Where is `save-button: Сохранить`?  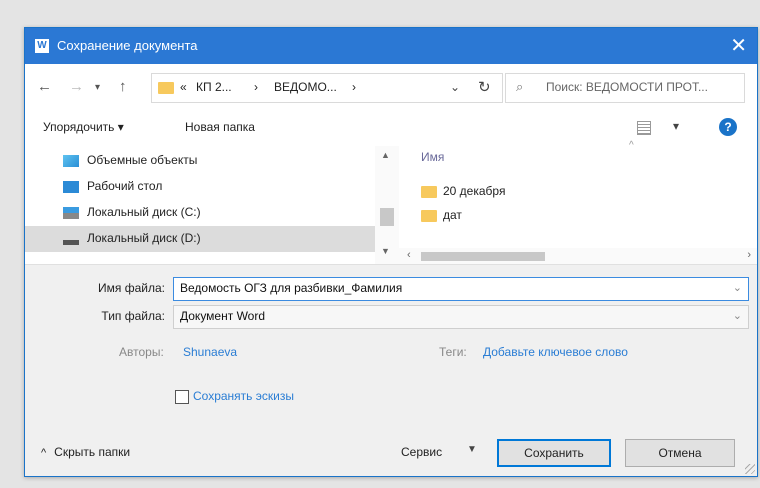
save-button: Сохранить is located at coordinates (554, 453).